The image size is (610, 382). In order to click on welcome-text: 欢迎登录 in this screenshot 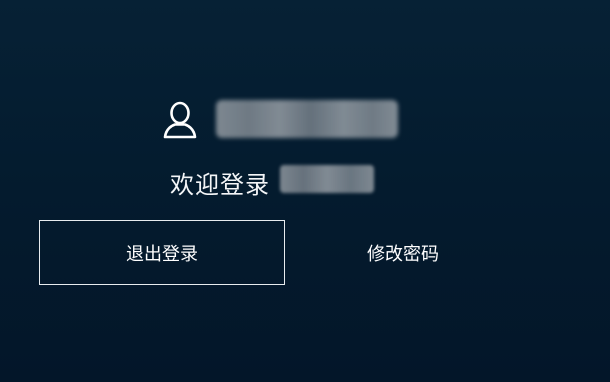, I will do `click(220, 184)`.